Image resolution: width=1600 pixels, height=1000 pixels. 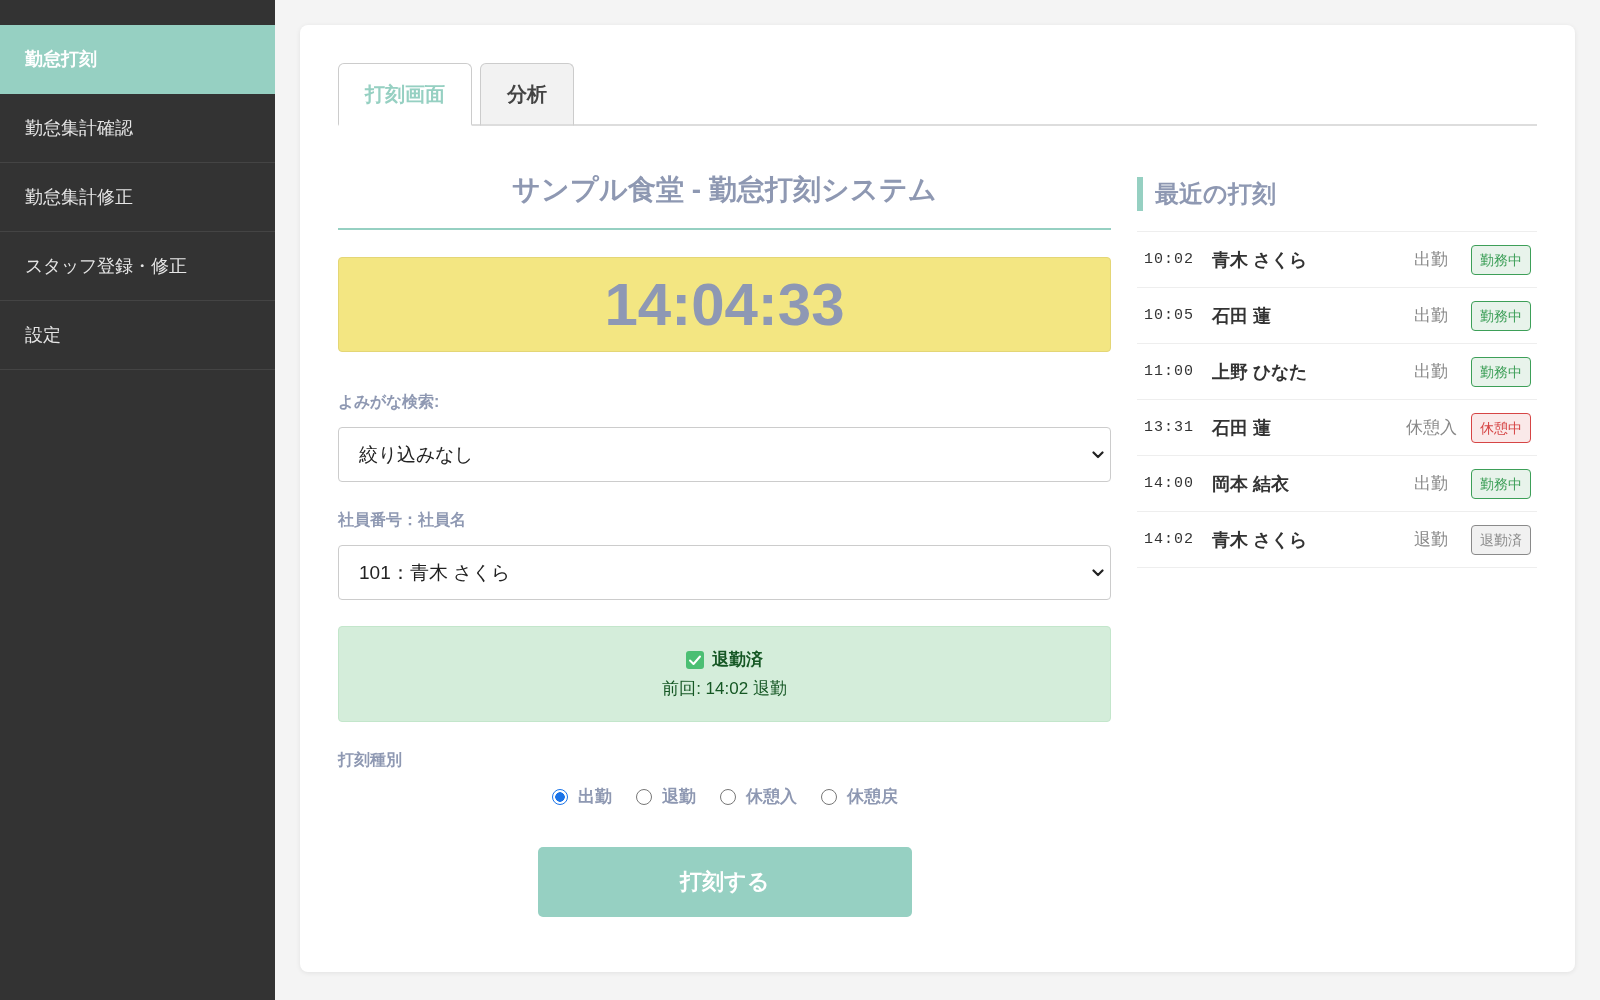 I want to click on page-title: サンプル食堂 - 勤怠打刻システム, so click(x=724, y=200).